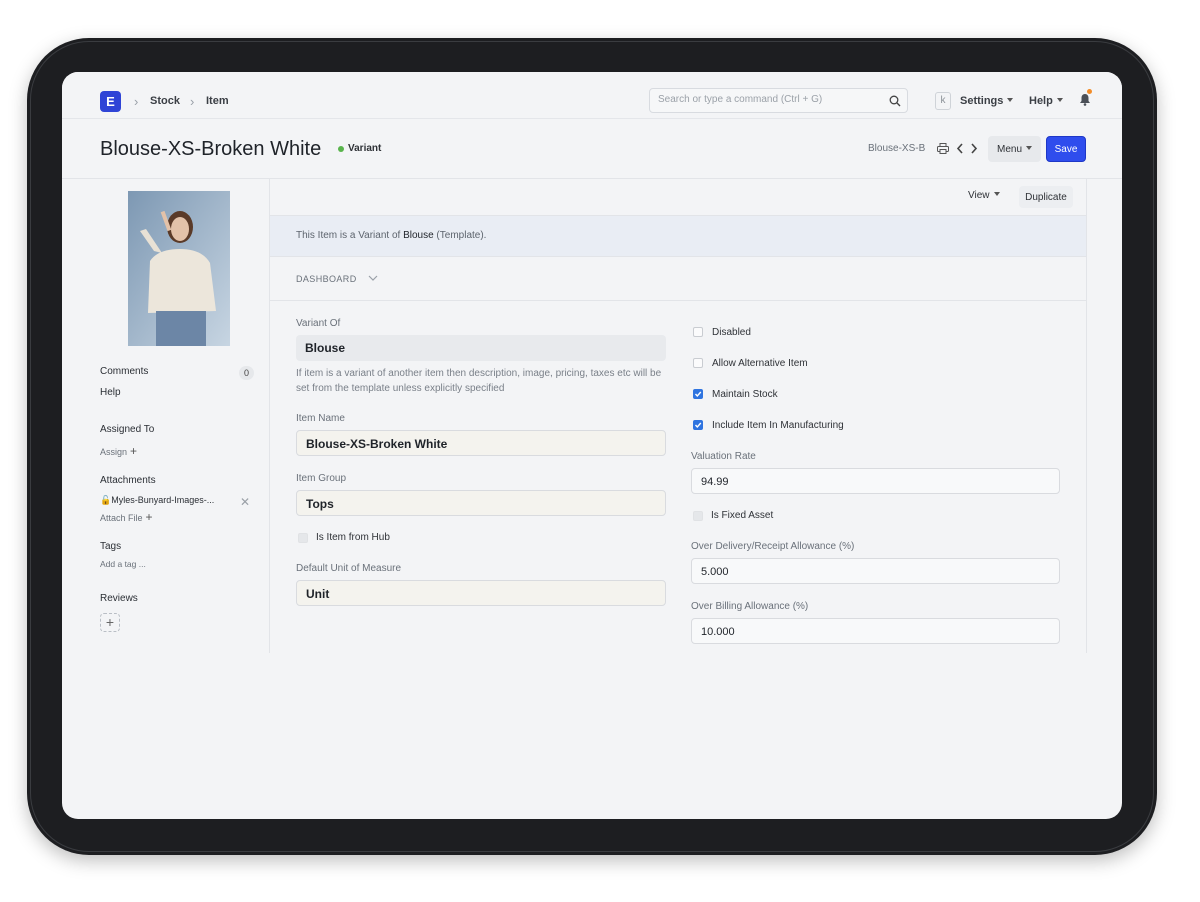  What do you see at coordinates (943, 148) in the screenshot?
I see `print-icon` at bounding box center [943, 148].